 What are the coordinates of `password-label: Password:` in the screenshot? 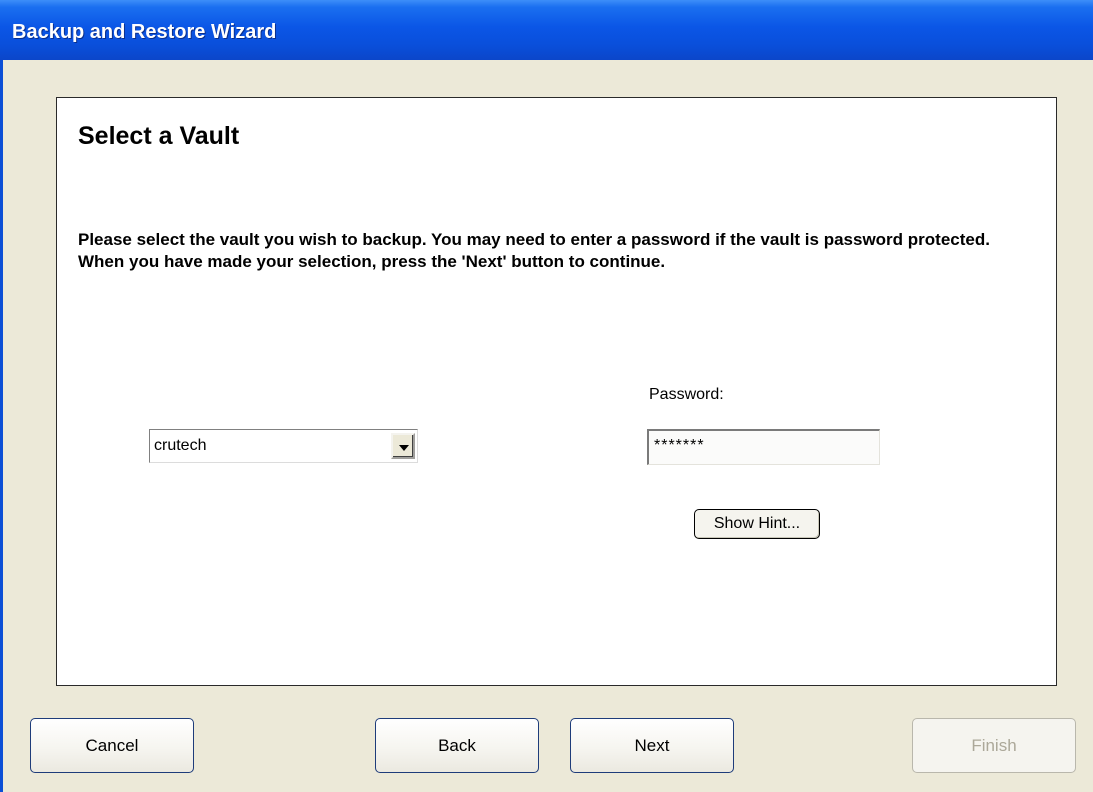 It's located at (686, 394).